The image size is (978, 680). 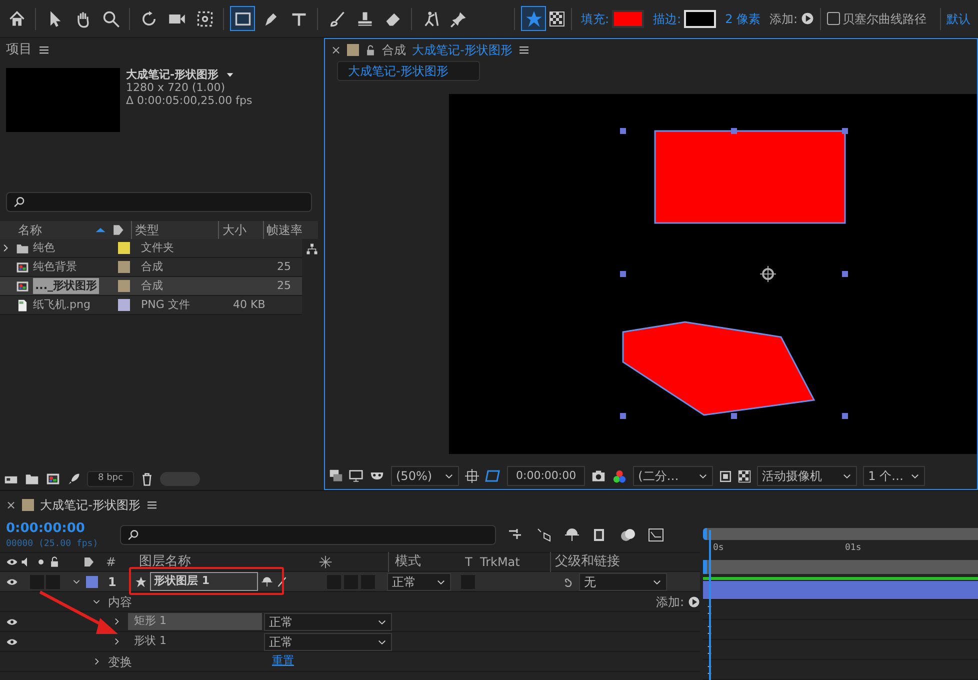 What do you see at coordinates (470, 562) in the screenshot?
I see `column-header: T` at bounding box center [470, 562].